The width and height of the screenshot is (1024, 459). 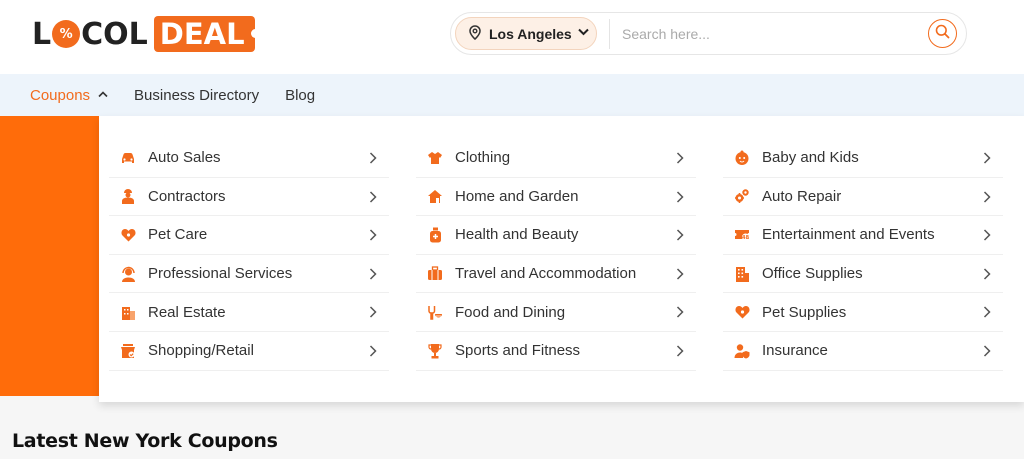 What do you see at coordinates (517, 196) in the screenshot?
I see `dropdown-item-label: Home and Garden` at bounding box center [517, 196].